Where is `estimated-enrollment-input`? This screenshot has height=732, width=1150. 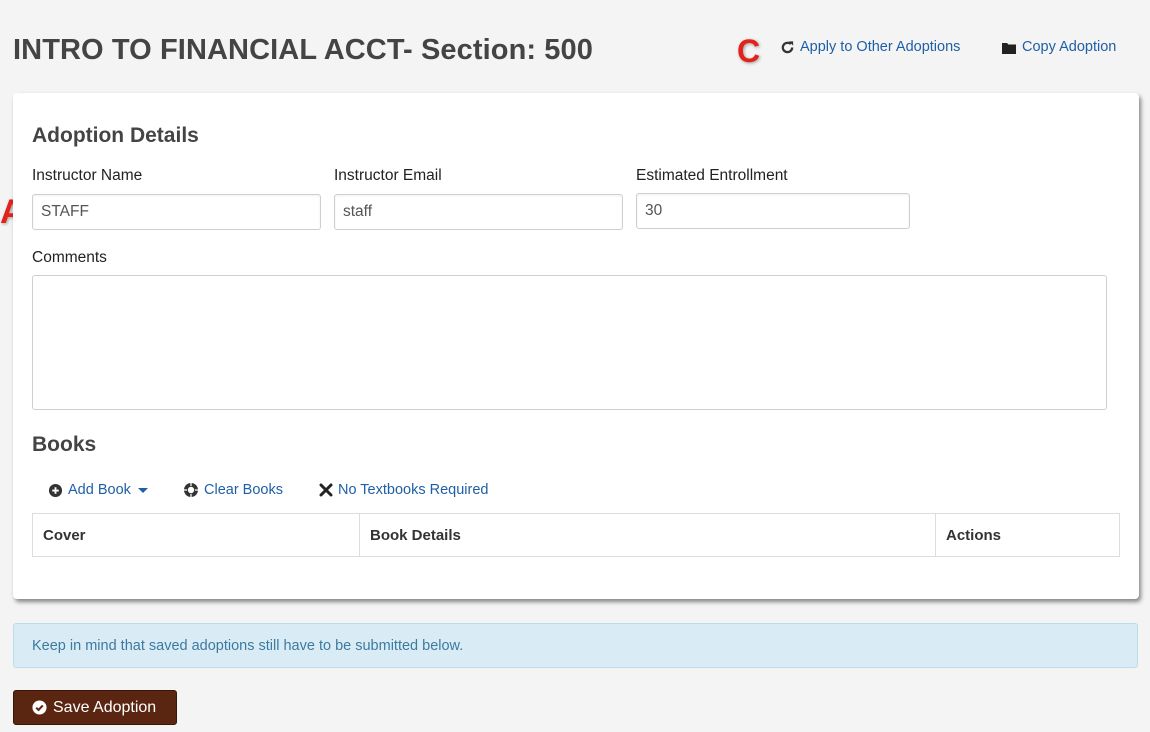 estimated-enrollment-input is located at coordinates (773, 211).